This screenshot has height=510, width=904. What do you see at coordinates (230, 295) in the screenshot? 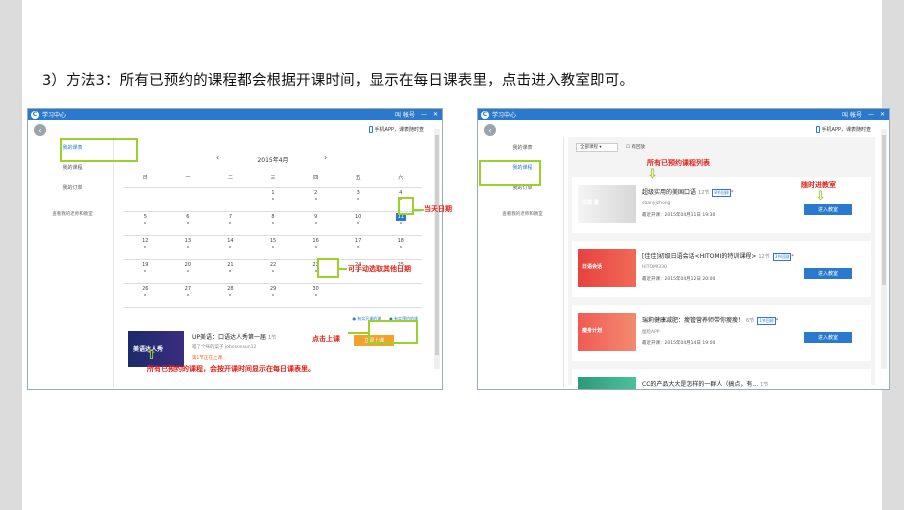
I see `calendar-day: 28` at bounding box center [230, 295].